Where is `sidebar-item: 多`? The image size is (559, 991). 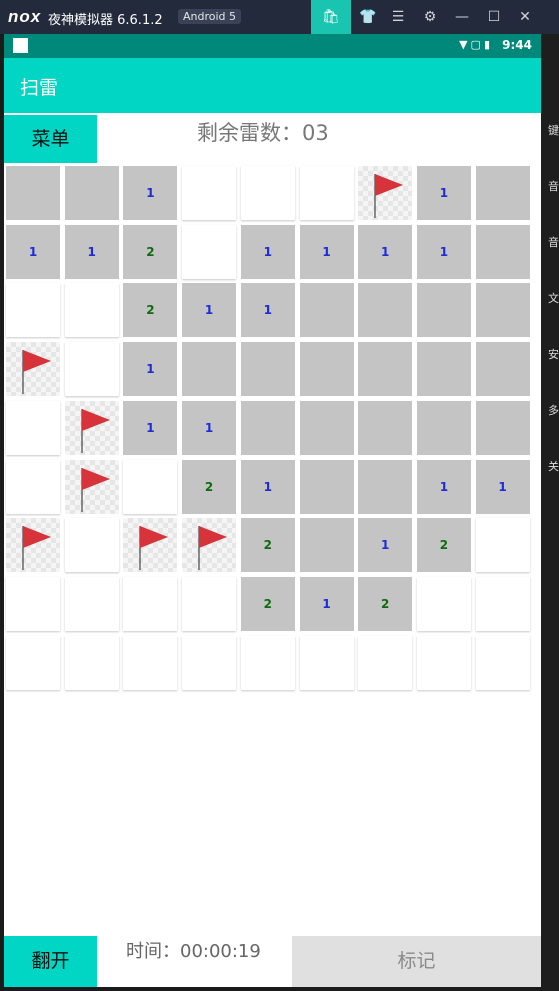 sidebar-item: 多 is located at coordinates (553, 410).